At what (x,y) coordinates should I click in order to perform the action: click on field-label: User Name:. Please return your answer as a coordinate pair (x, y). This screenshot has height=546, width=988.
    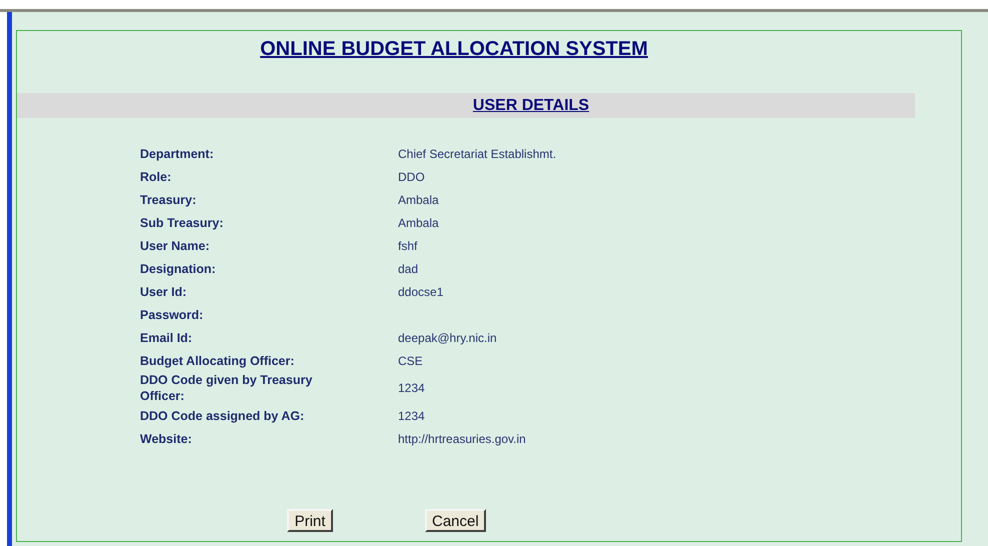
    Looking at the image, I should click on (175, 246).